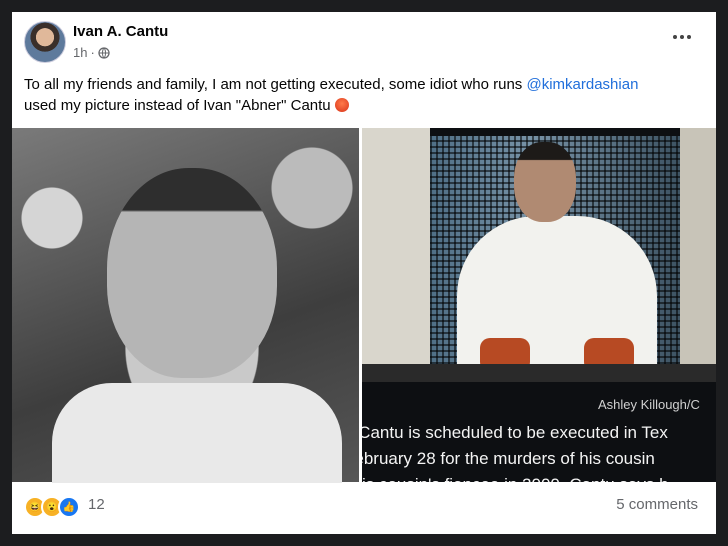  I want to click on author-avatar, so click(45, 42).